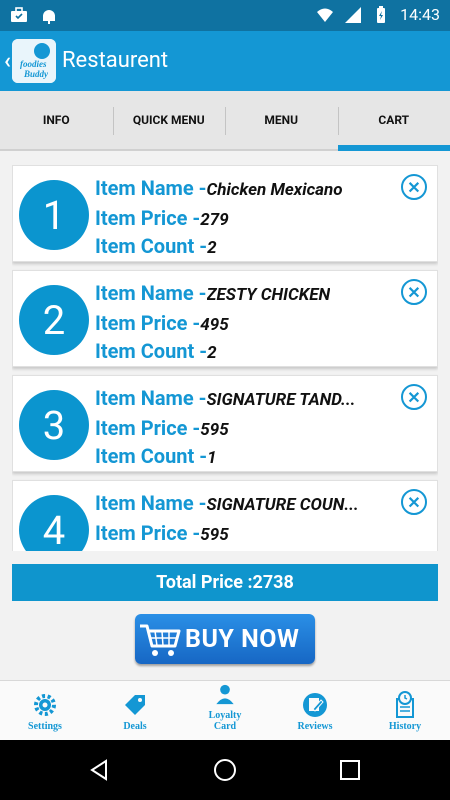 The height and width of the screenshot is (800, 450). Describe the element at coordinates (225, 694) in the screenshot. I see `person-icon` at that location.